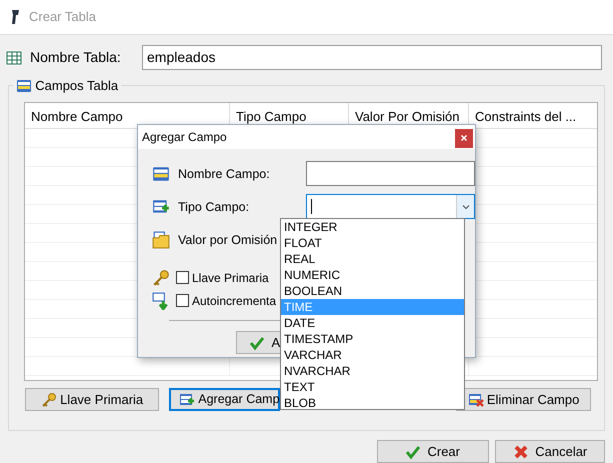 This screenshot has width=613, height=463. Describe the element at coordinates (214, 207) in the screenshot. I see `field-label: Tipo Campo:` at that location.